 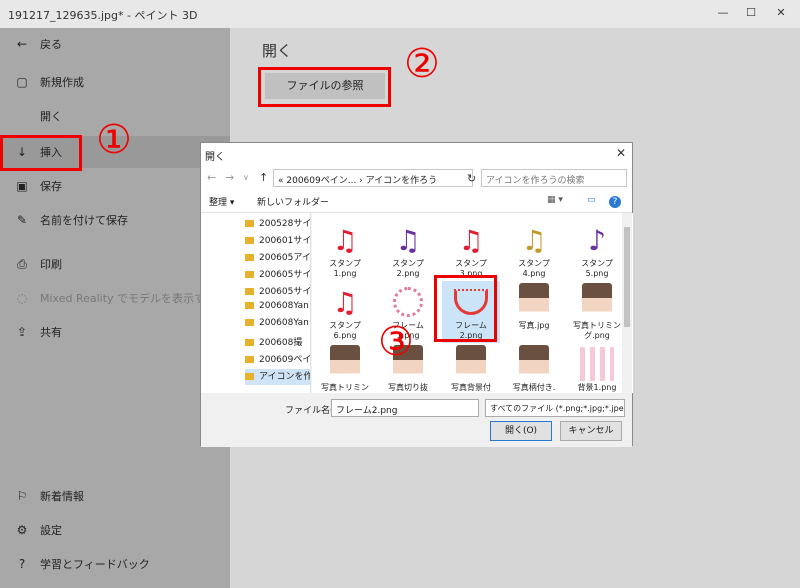 What do you see at coordinates (591, 200) in the screenshot?
I see `preview-pane-icon: ▭` at bounding box center [591, 200].